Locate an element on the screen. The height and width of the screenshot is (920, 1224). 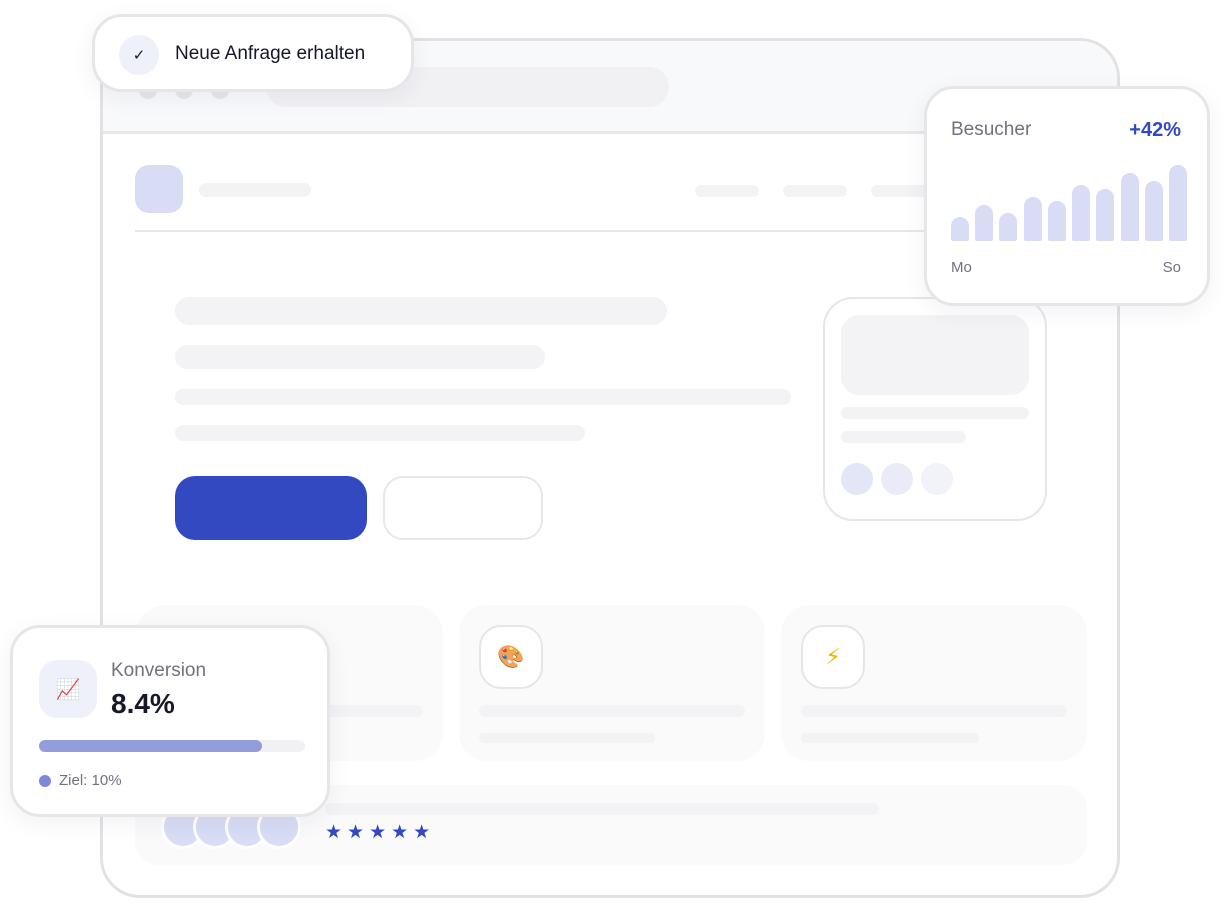
notification-card: ✓ Neue Anfrage erhalten is located at coordinates (253, 53).